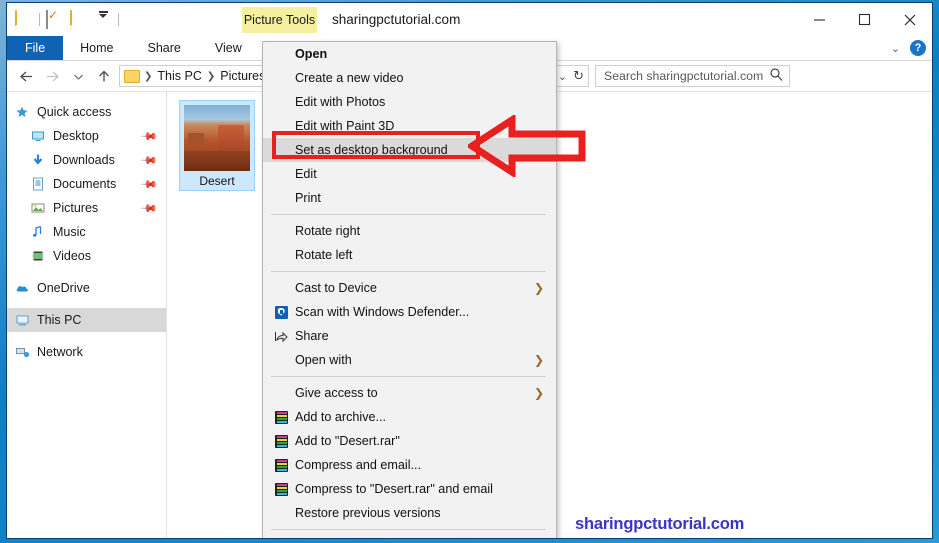 This screenshot has width=939, height=543. Describe the element at coordinates (86, 232) in the screenshot. I see `sidebar-item-music: Music` at that location.